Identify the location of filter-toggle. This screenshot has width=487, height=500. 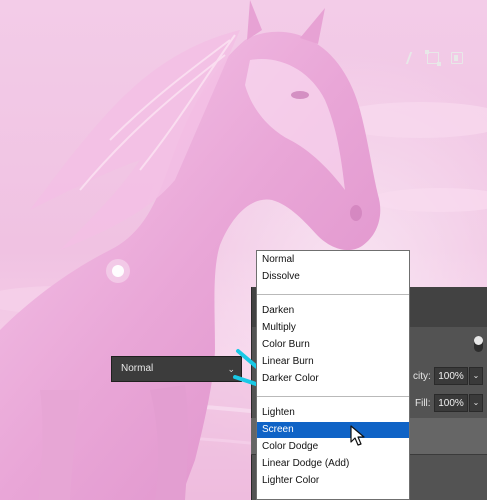
(478, 344).